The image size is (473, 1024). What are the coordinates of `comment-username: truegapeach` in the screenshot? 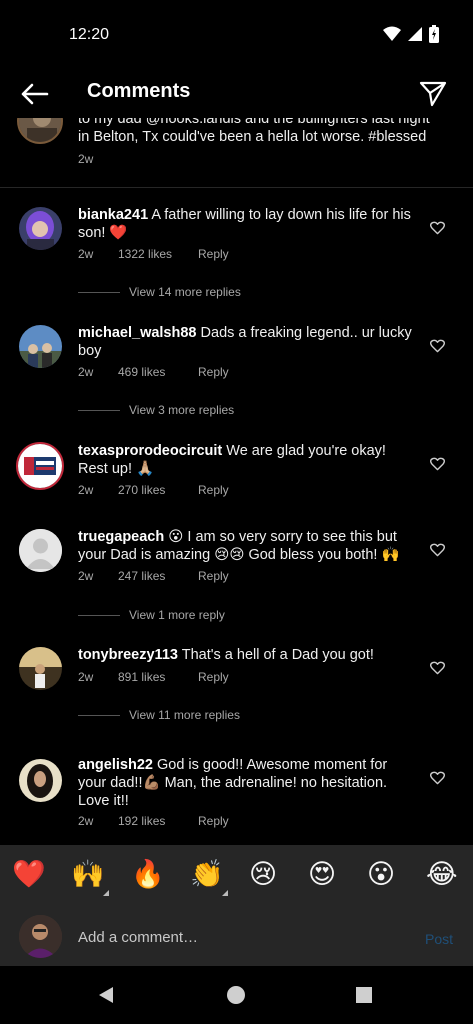 It's located at (121, 537).